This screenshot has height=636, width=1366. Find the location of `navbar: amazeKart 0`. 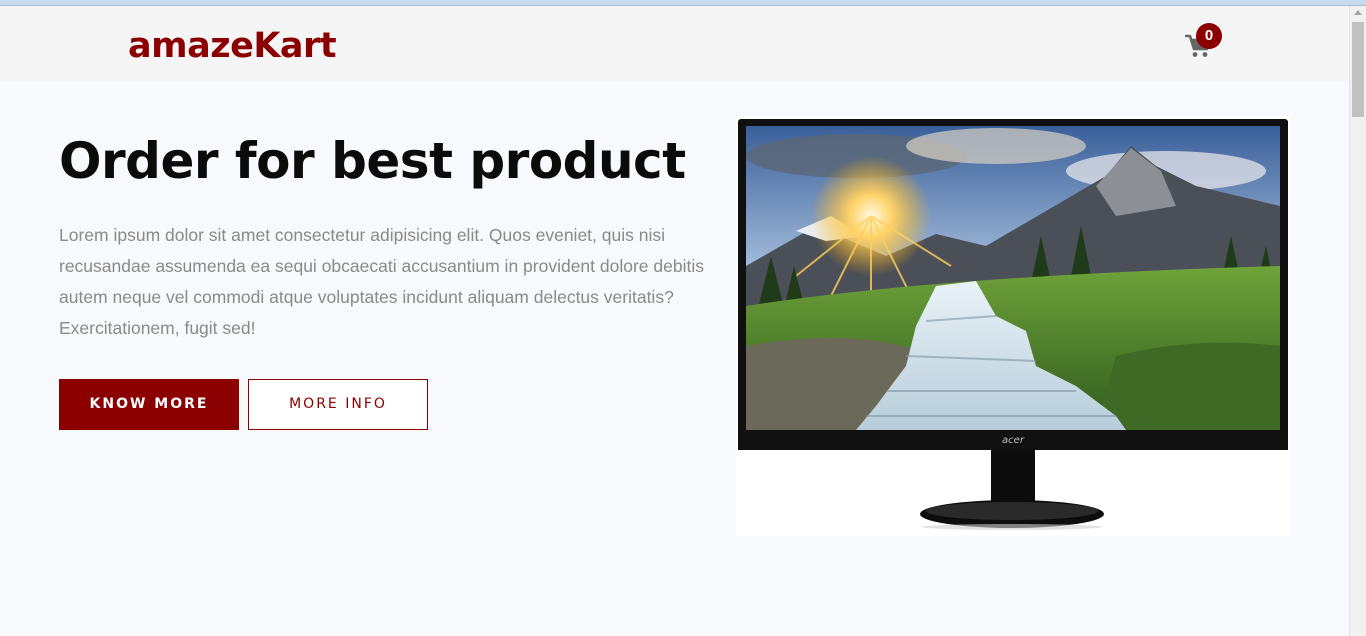

navbar: amazeKart 0 is located at coordinates (674, 43).